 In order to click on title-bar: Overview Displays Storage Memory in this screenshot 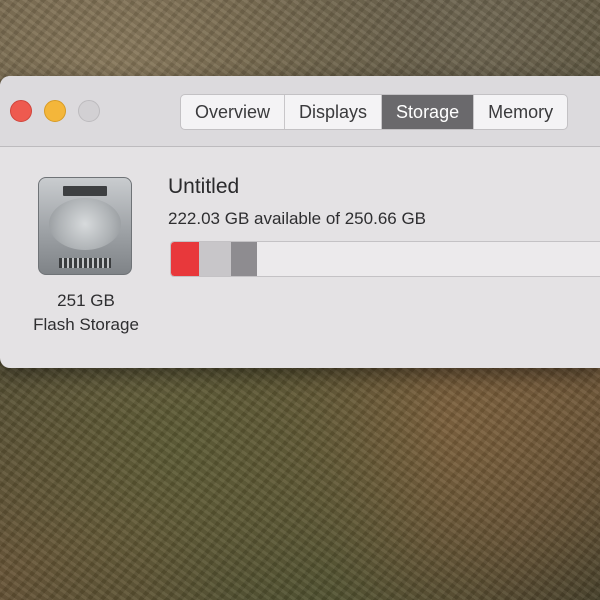, I will do `click(300, 111)`.